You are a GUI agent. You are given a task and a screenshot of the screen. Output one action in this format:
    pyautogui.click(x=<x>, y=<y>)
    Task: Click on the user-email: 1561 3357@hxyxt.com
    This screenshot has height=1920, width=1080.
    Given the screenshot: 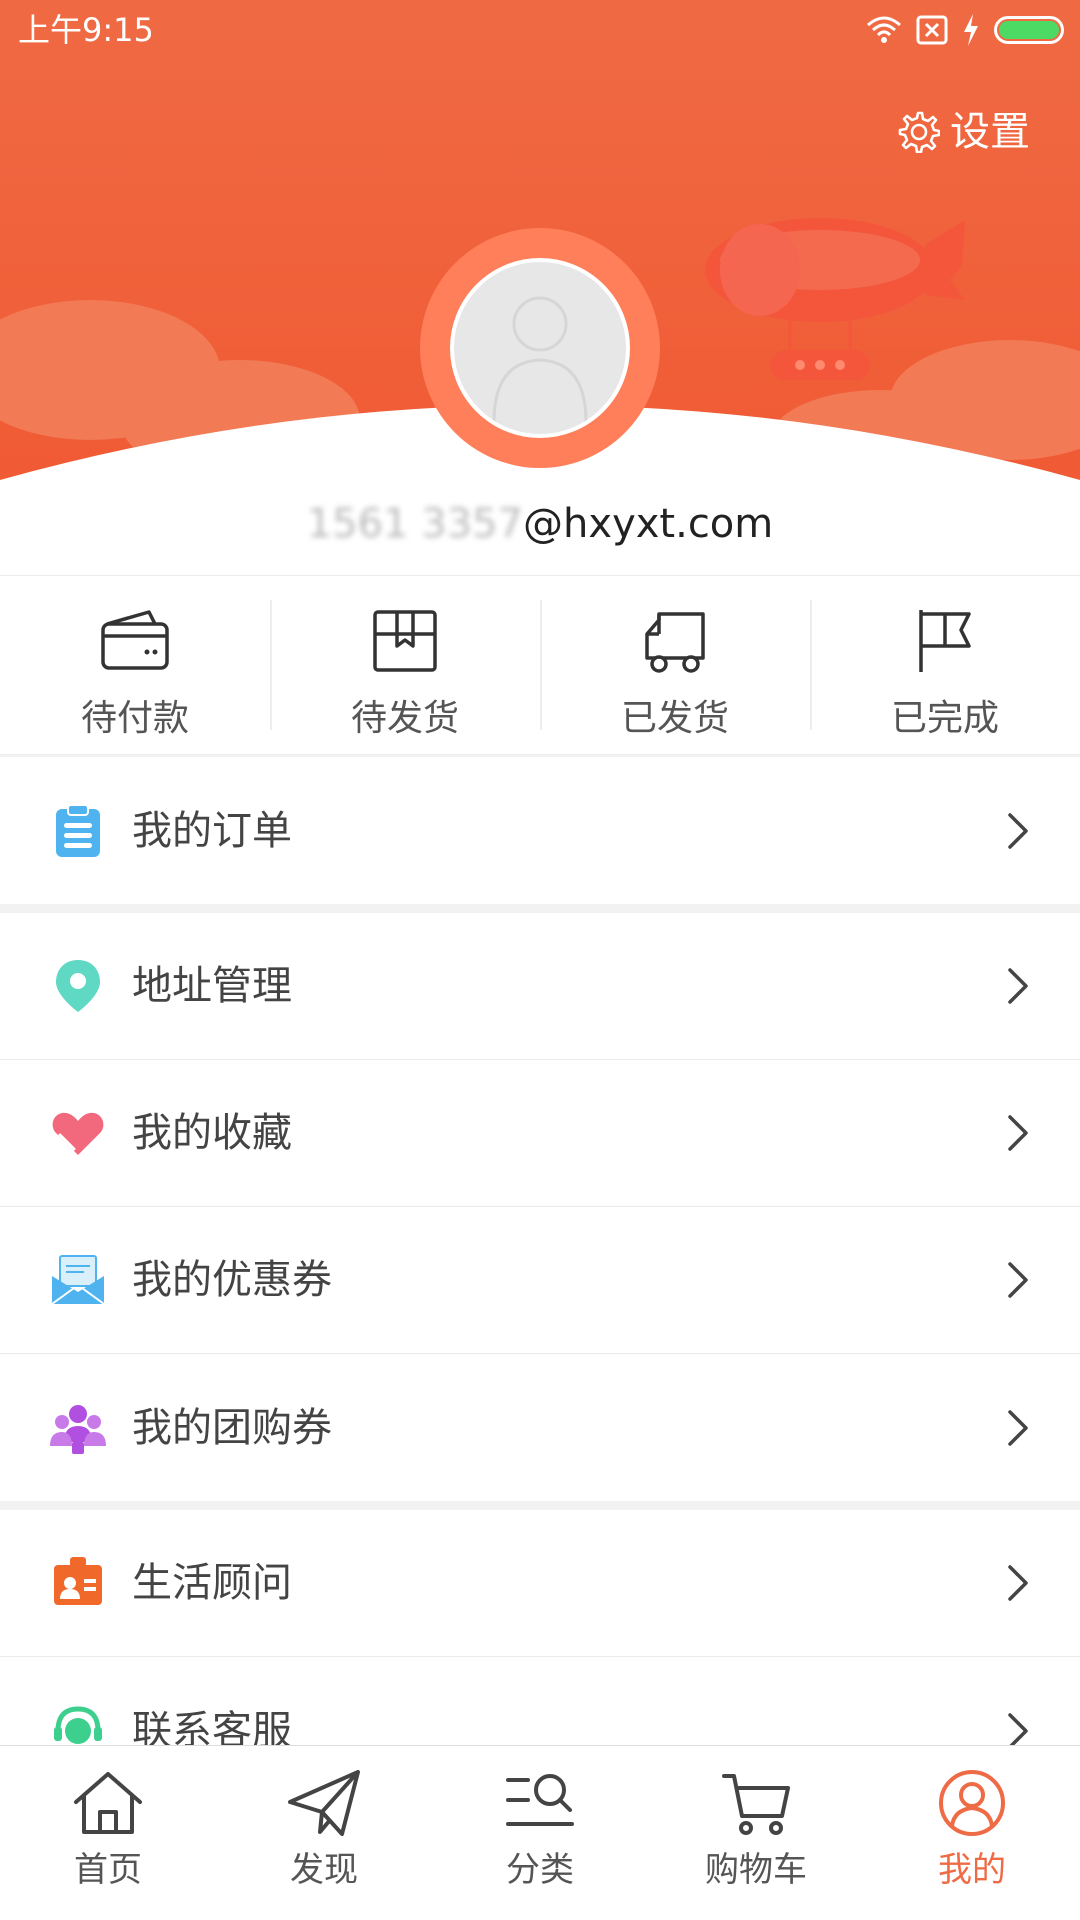 What is the action you would take?
    pyautogui.click(x=540, y=524)
    